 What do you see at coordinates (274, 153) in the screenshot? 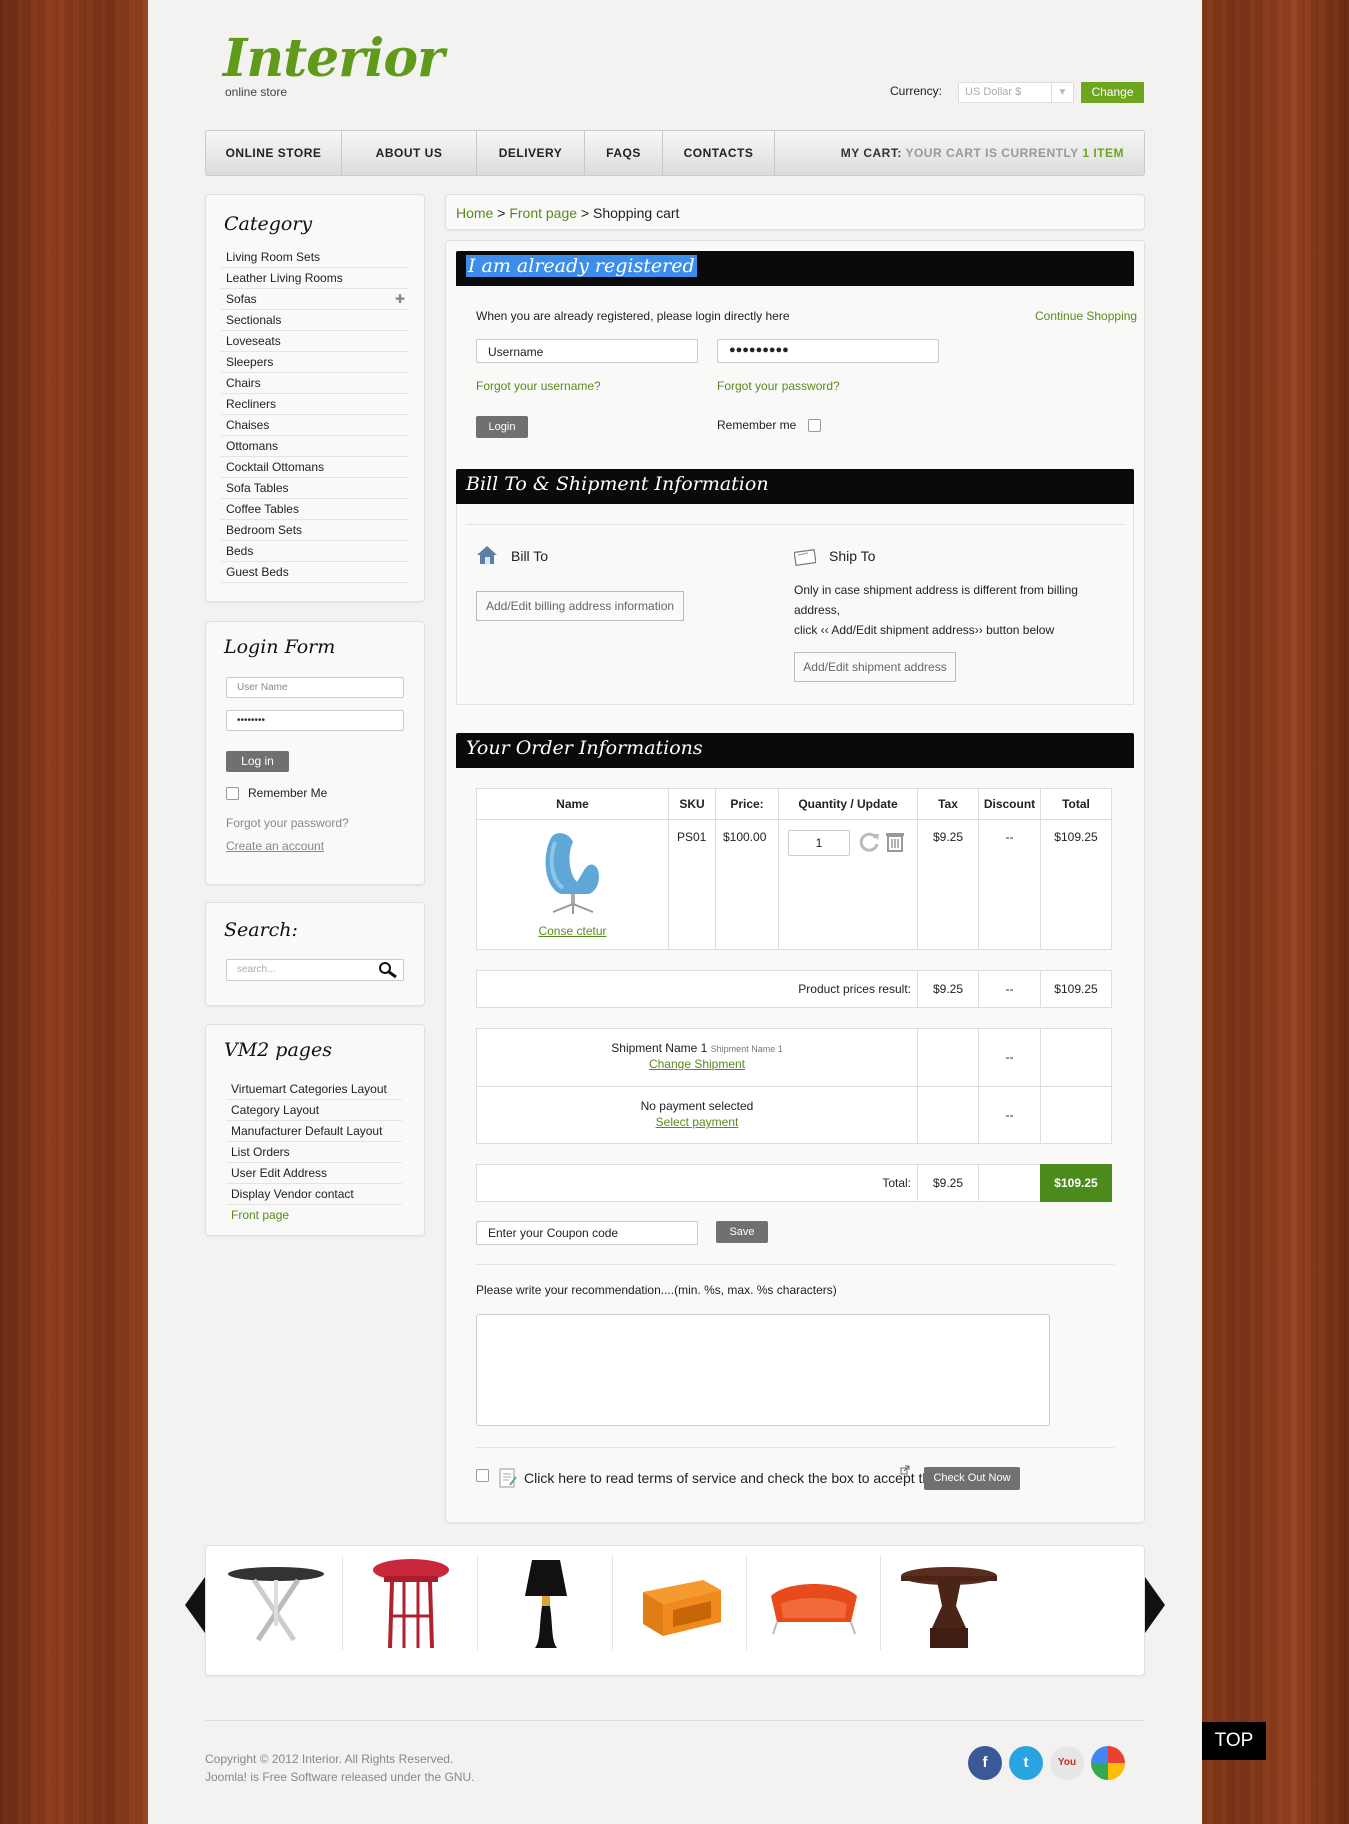
I see `nav-online-store: ONLINE STORE` at bounding box center [274, 153].